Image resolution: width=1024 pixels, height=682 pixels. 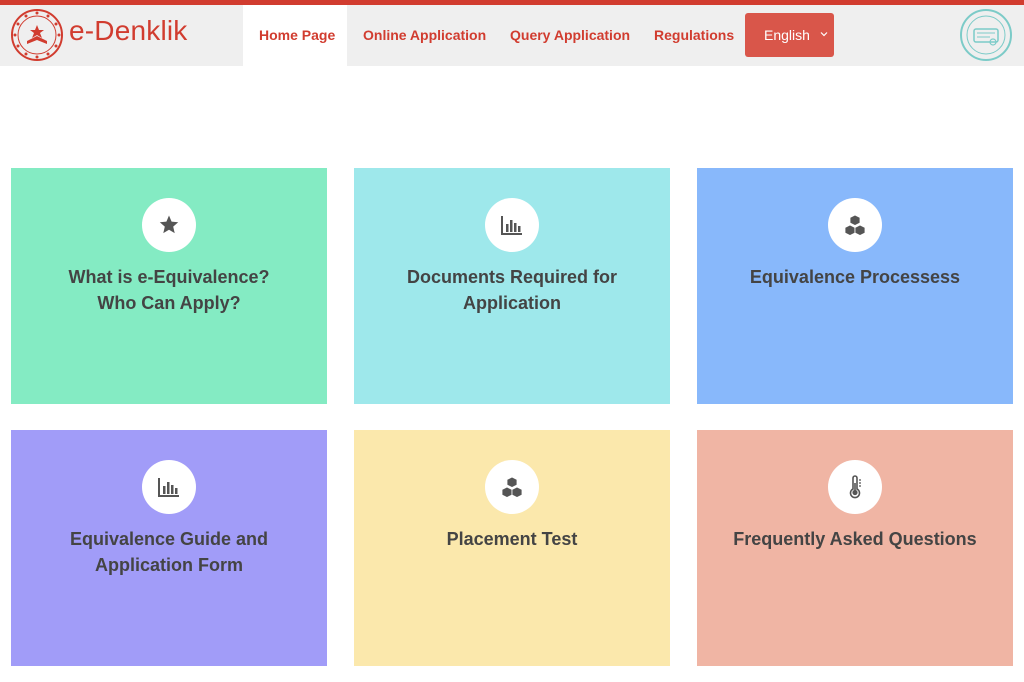 I want to click on card-placement-test: Placement Test, so click(x=512, y=548).